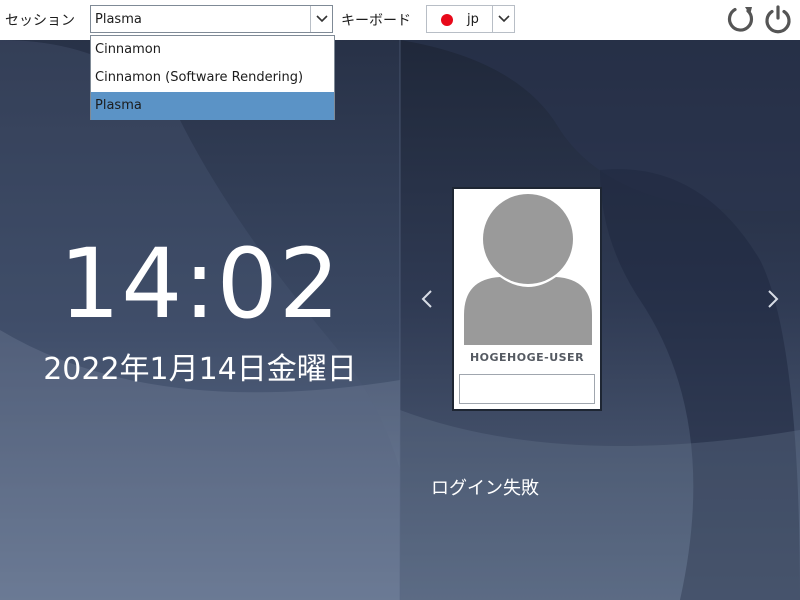 The height and width of the screenshot is (600, 800). I want to click on session-select-value: Plasma, so click(118, 19).